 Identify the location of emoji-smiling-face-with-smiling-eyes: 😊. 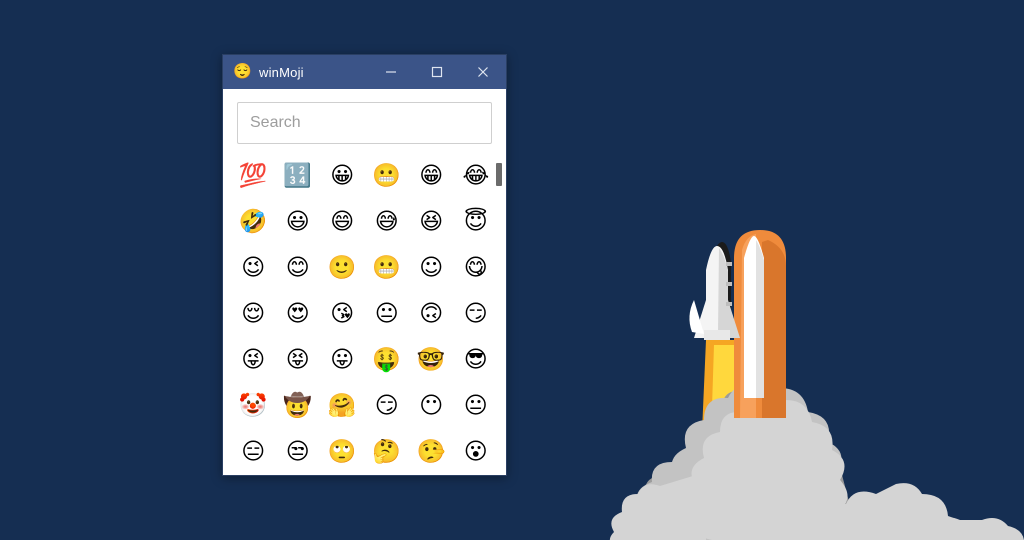
(298, 268).